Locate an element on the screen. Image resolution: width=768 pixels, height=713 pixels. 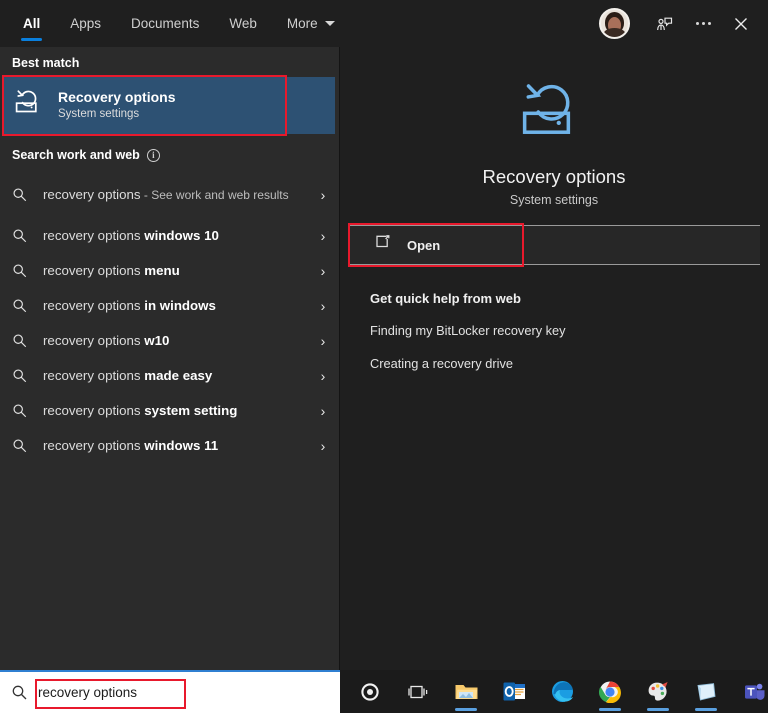
feedback-icon is located at coordinates (665, 24).